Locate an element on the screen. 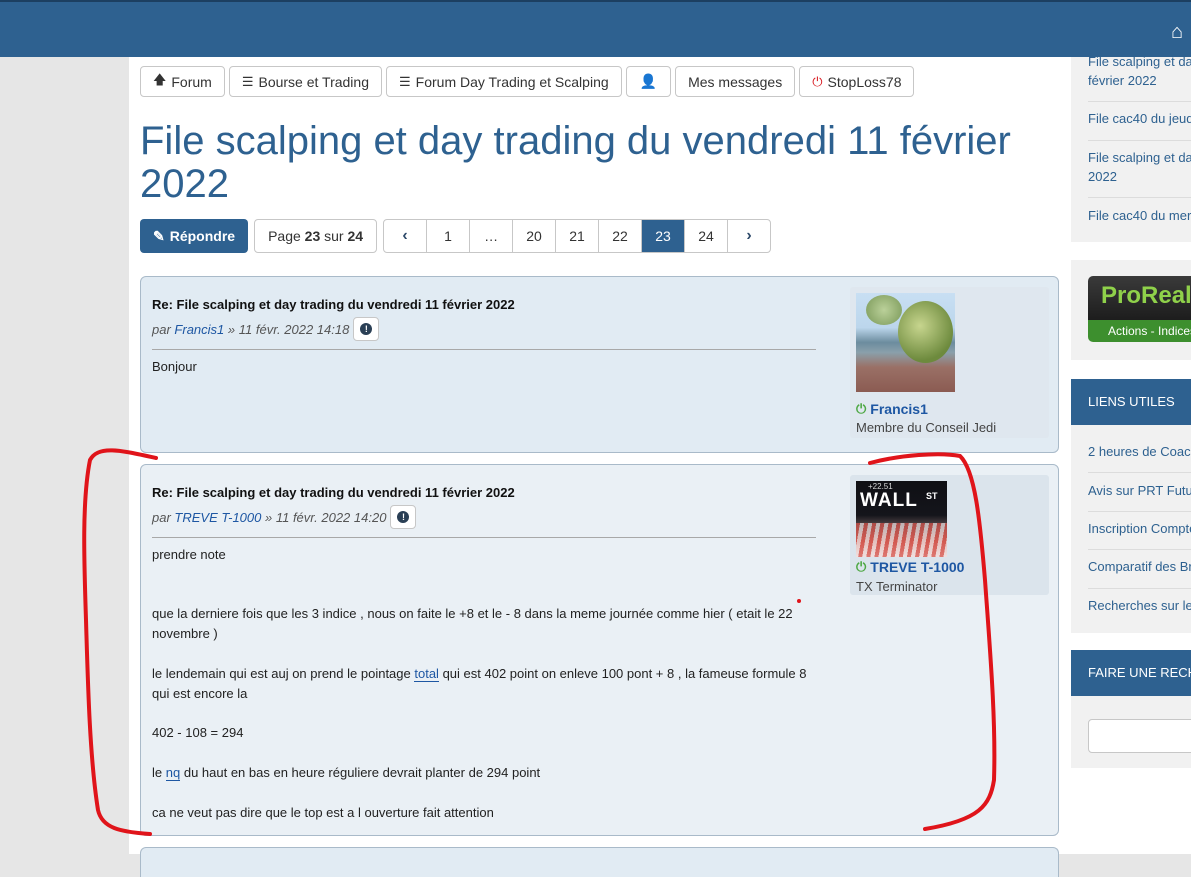 The width and height of the screenshot is (1191, 877). post-meta: par TREVE T-1000 » 11 févr. 2022 14:20 ! is located at coordinates (284, 517).